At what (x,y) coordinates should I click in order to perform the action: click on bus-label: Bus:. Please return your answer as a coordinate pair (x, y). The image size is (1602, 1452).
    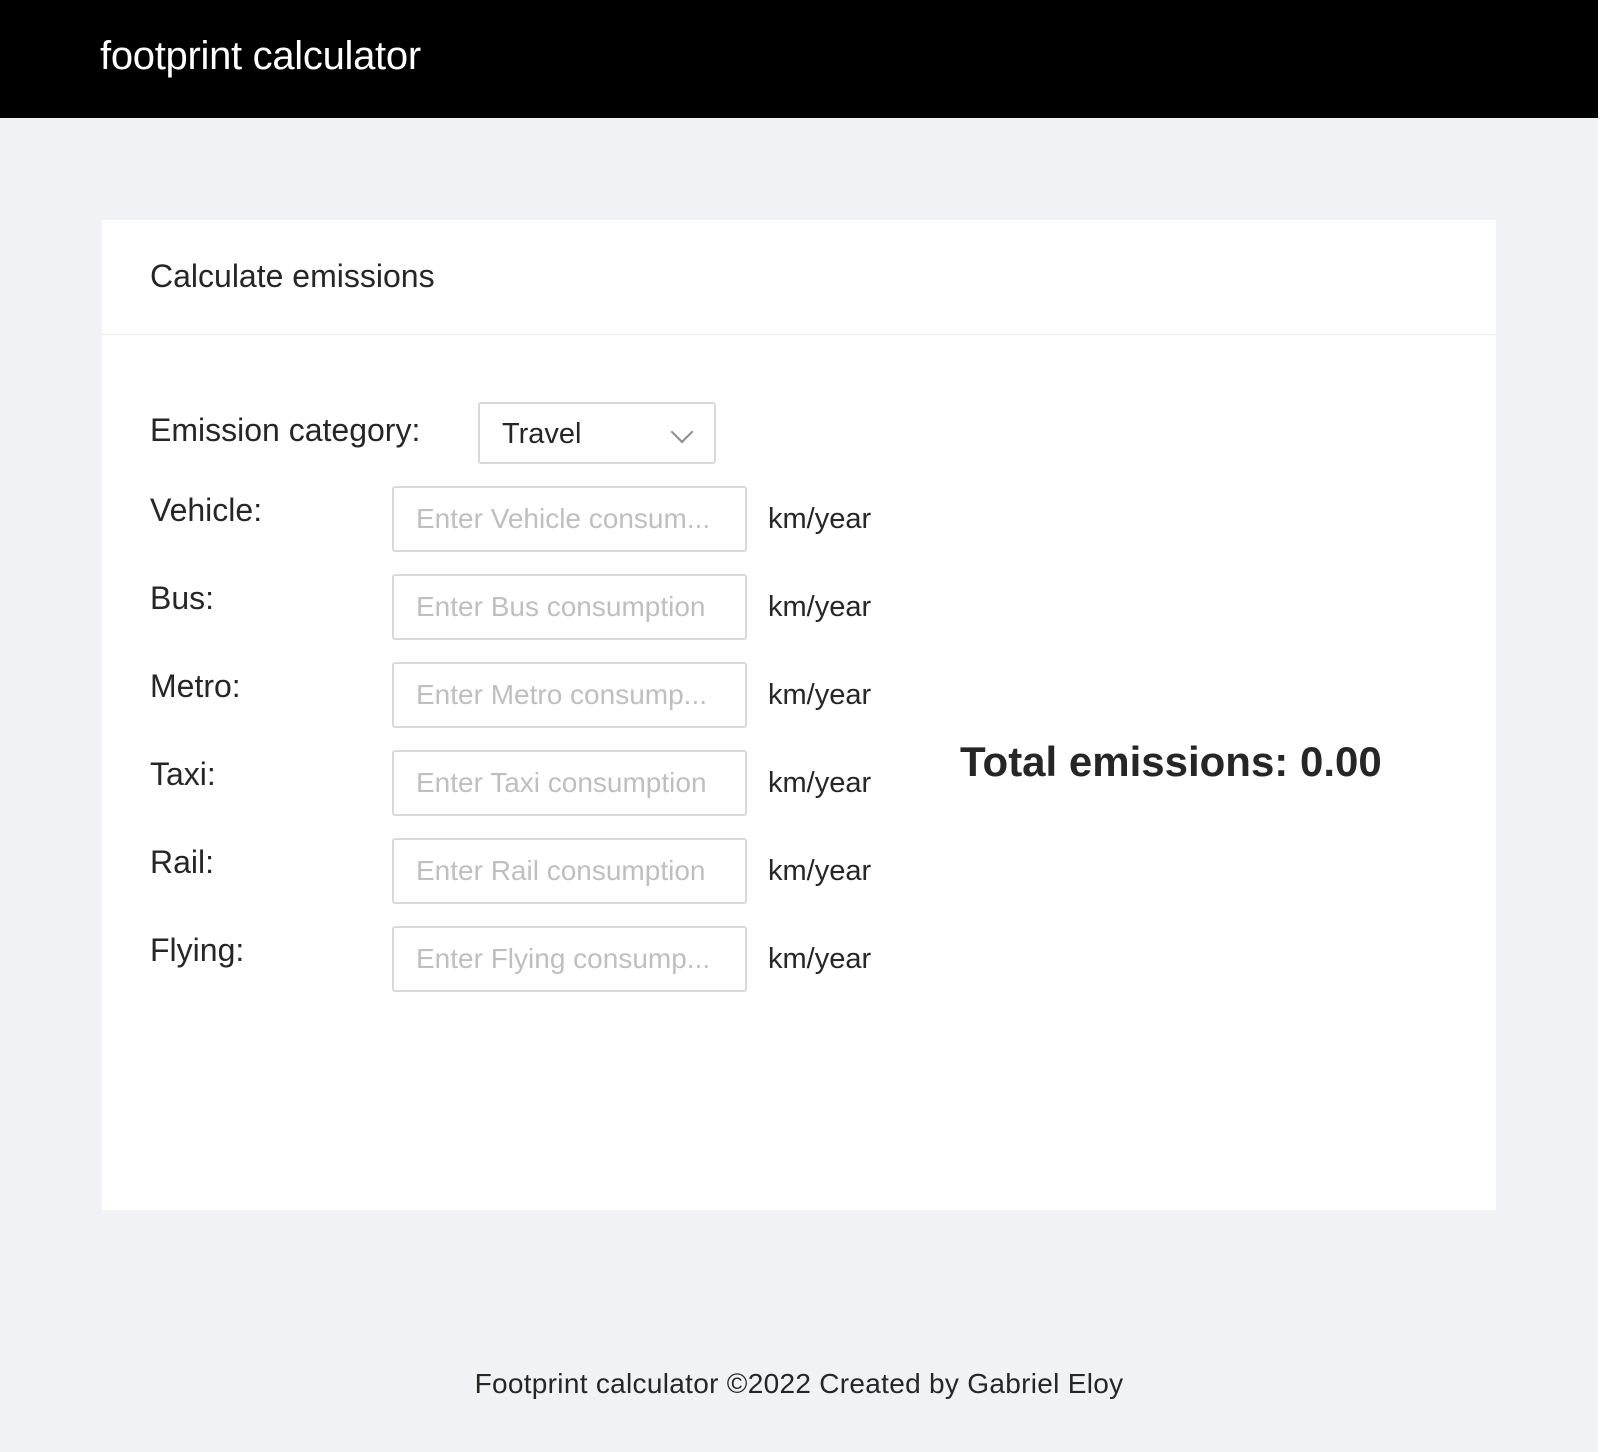
    Looking at the image, I should click on (182, 598).